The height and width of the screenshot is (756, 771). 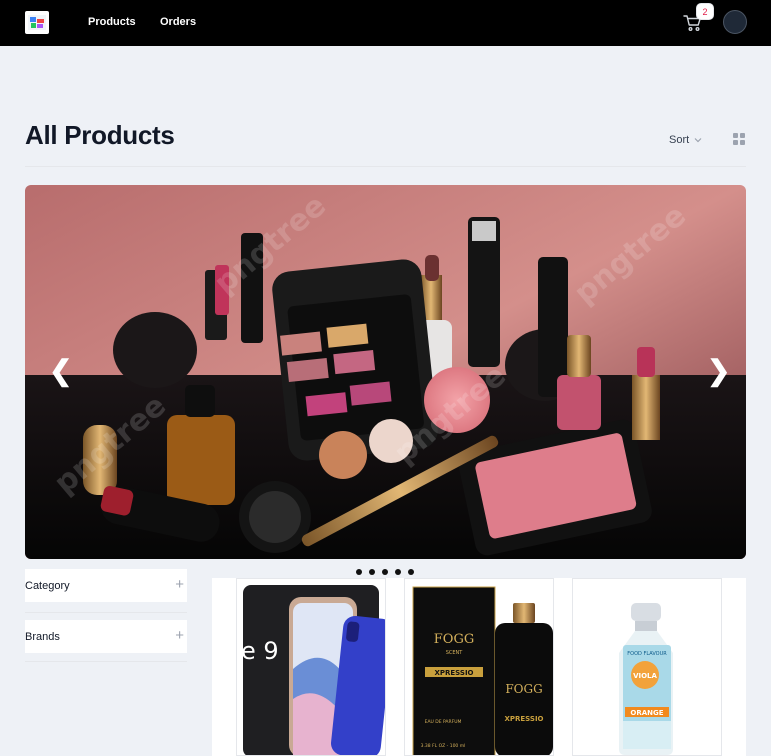 What do you see at coordinates (385, 23) in the screenshot?
I see `top-navbar: Products Orders 2` at bounding box center [385, 23].